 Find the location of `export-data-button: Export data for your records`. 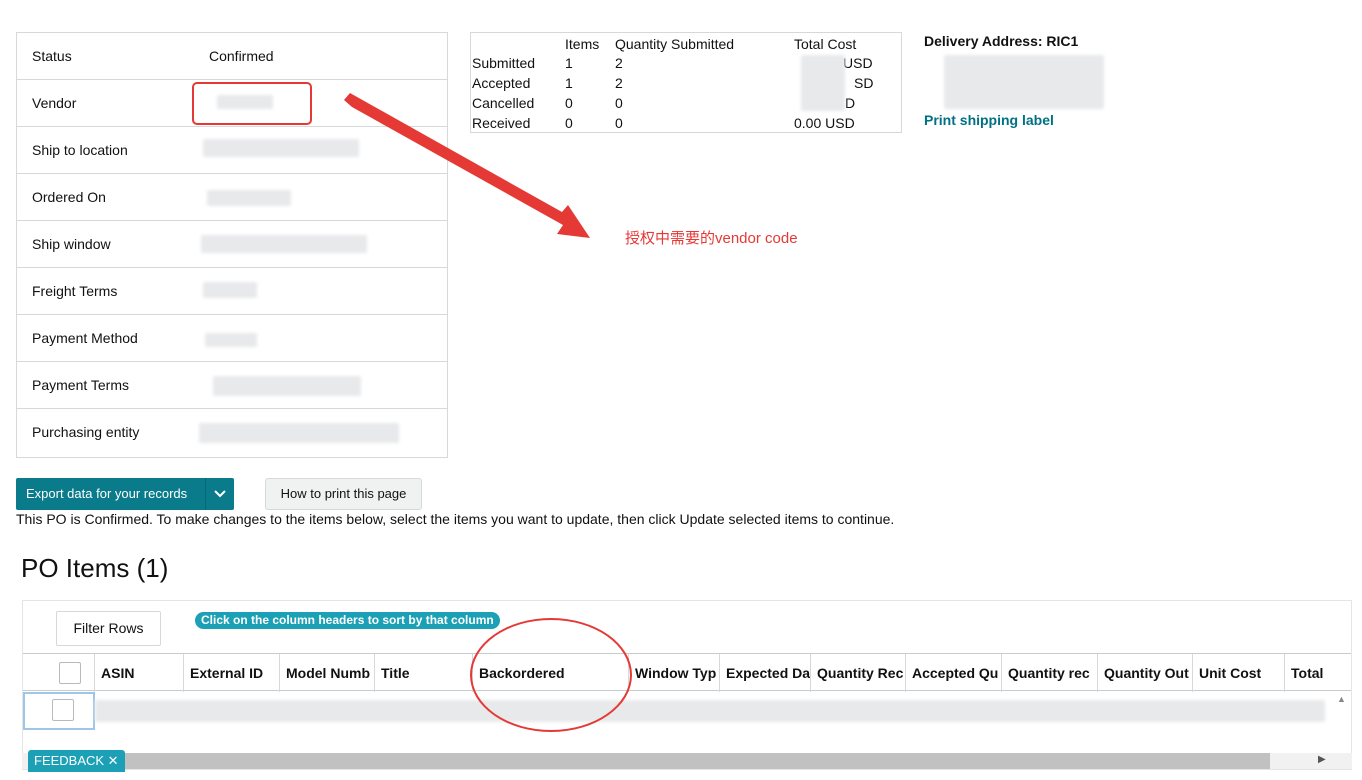

export-data-button: Export data for your records is located at coordinates (125, 494).